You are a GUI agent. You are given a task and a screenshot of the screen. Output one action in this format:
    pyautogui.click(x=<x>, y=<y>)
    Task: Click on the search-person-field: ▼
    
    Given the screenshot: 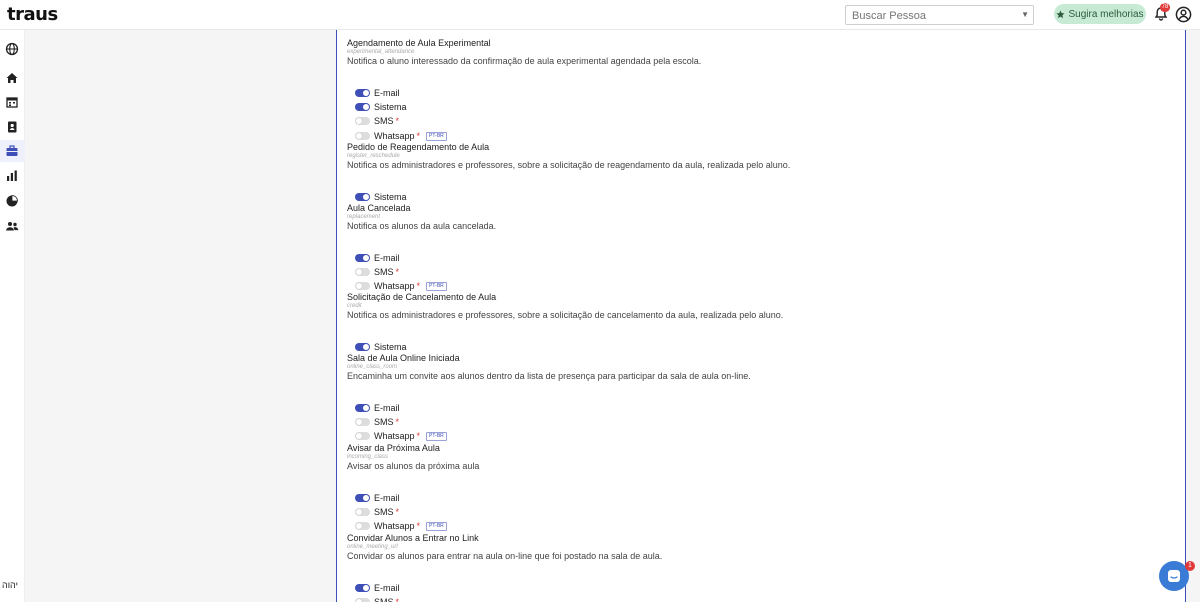 What is the action you would take?
    pyautogui.click(x=939, y=15)
    